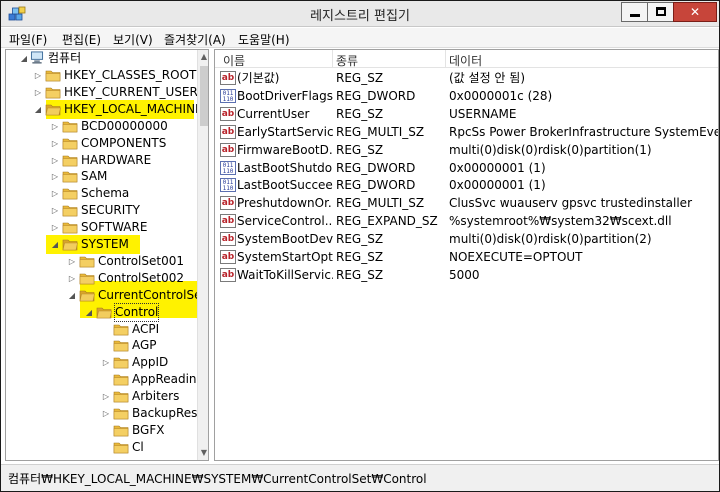  I want to click on tree-item: ▷ Arbiters, so click(101, 396).